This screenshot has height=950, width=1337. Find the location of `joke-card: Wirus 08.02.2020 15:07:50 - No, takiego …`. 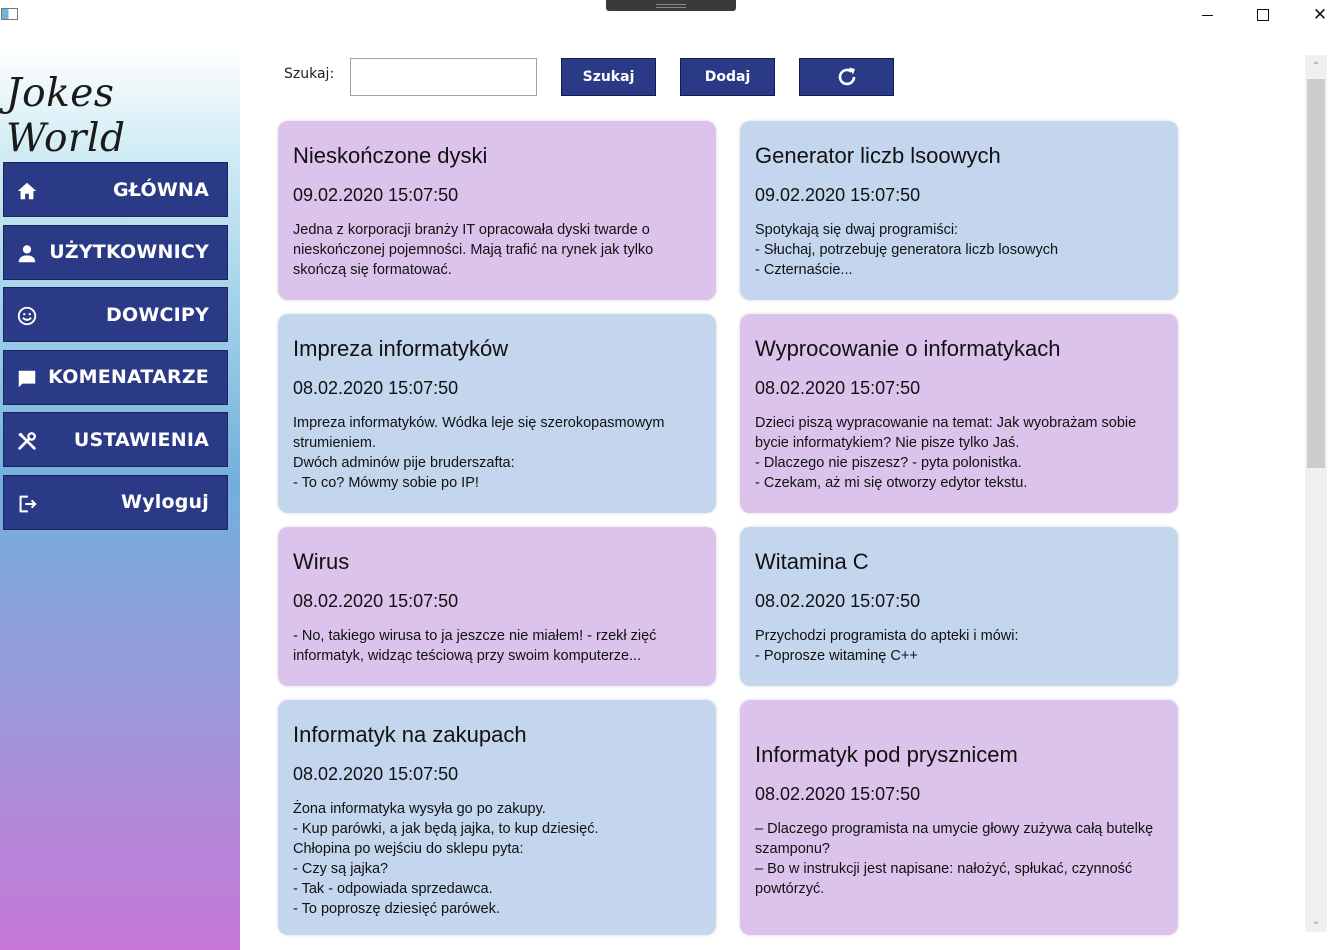

joke-card: Wirus 08.02.2020 15:07:50 - No, takiego … is located at coordinates (497, 606).